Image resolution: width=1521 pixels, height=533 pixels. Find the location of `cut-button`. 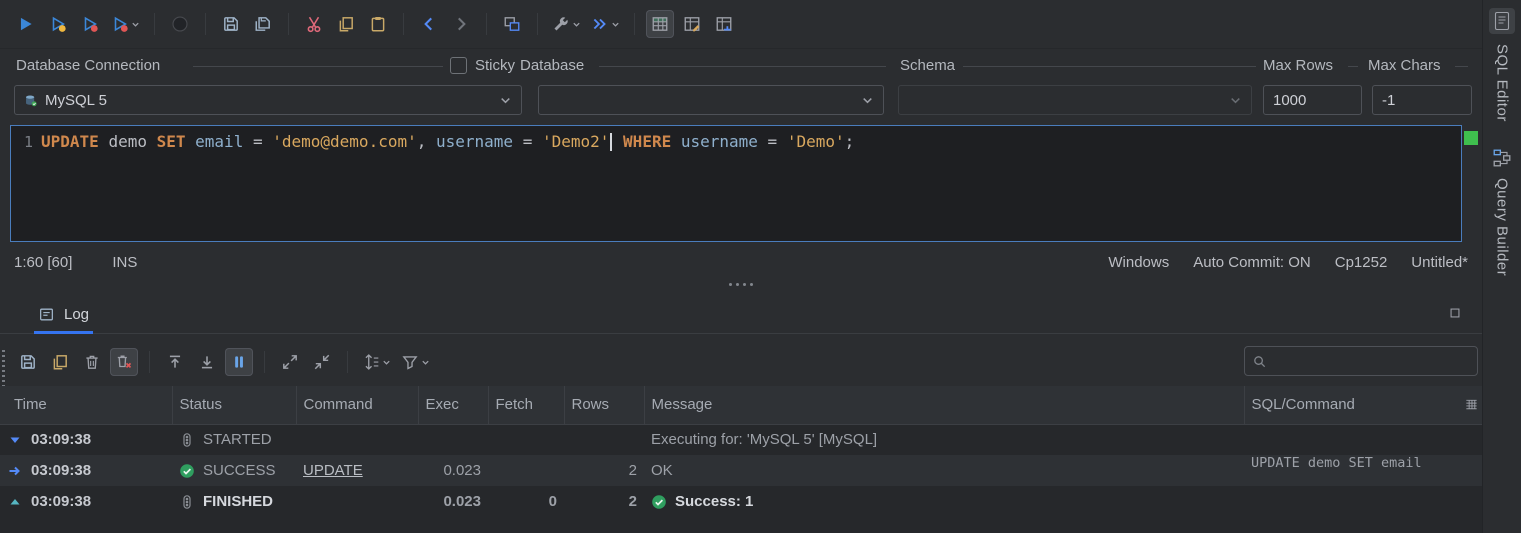

cut-button is located at coordinates (314, 24).